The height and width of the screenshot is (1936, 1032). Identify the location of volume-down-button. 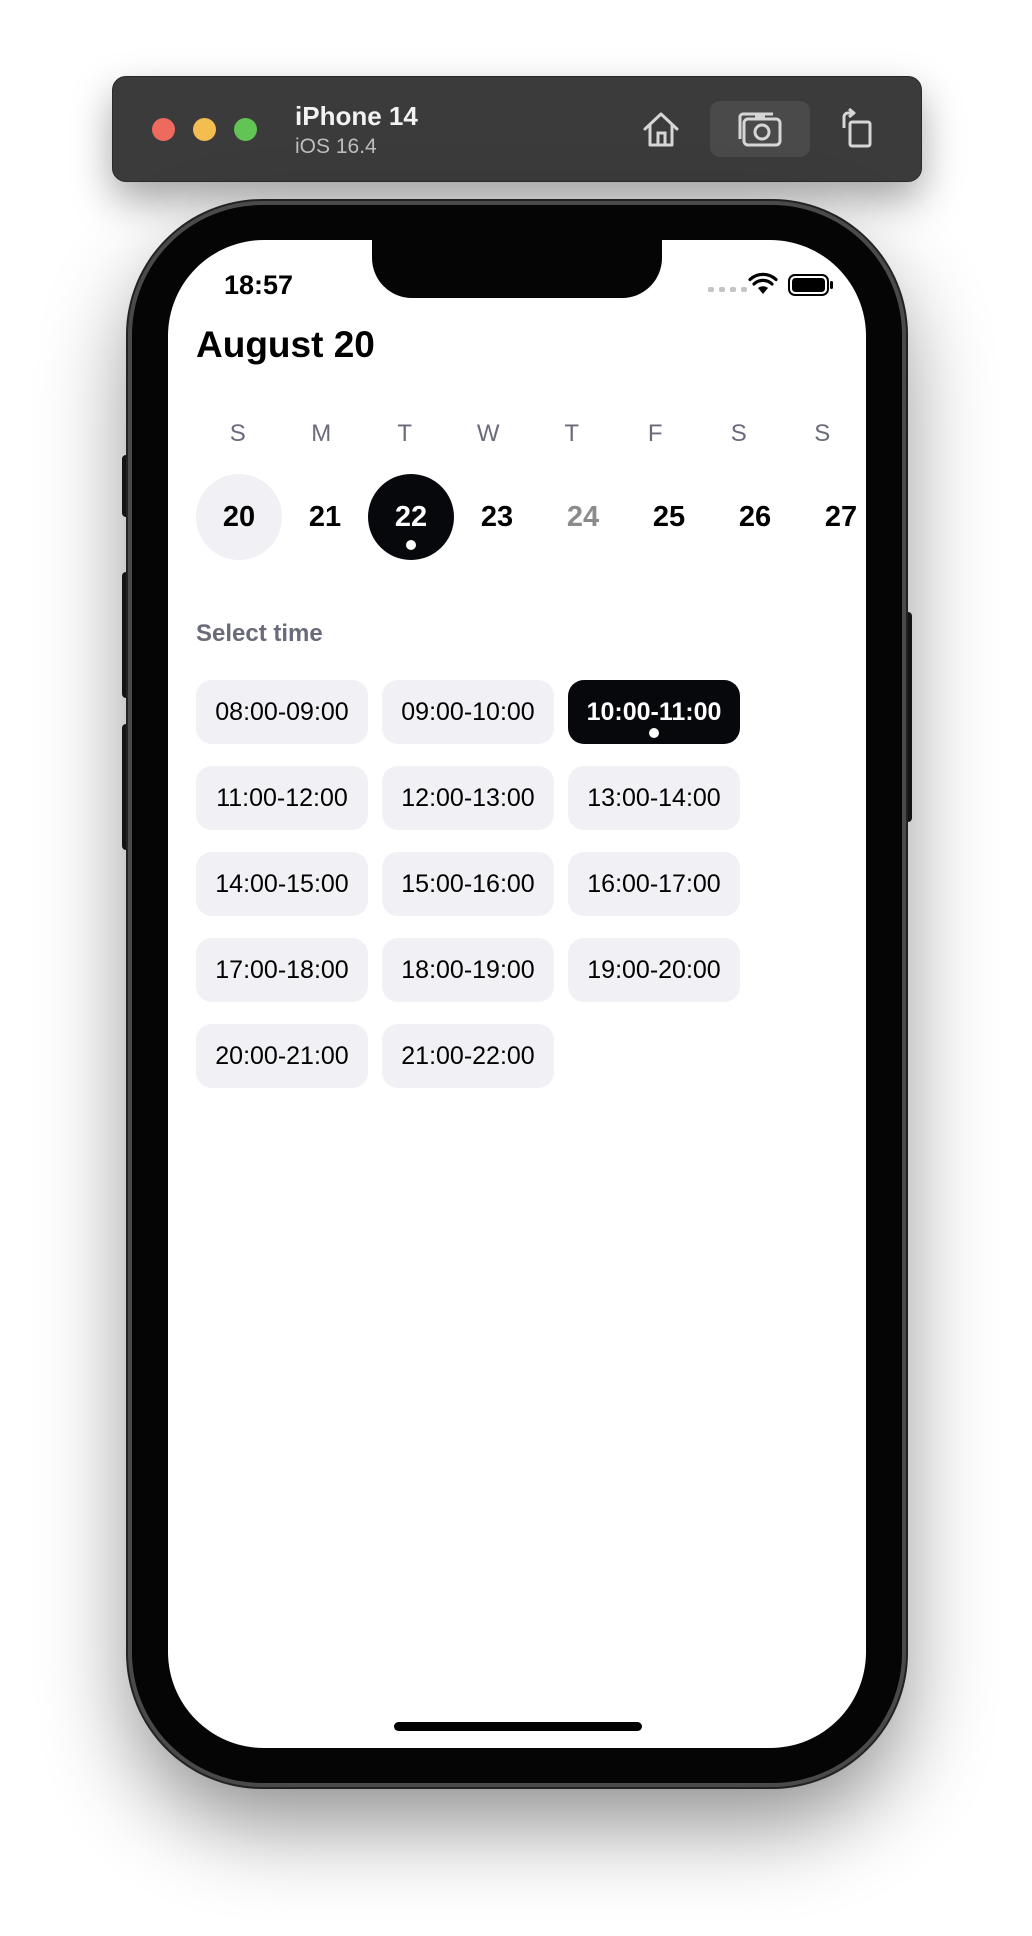
(127, 787).